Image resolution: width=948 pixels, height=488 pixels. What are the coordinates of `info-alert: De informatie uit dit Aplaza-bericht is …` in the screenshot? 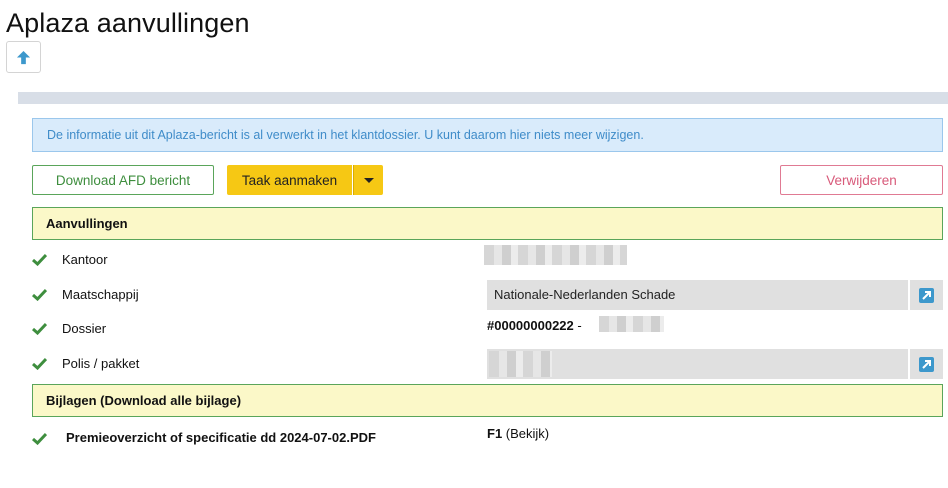 It's located at (487, 135).